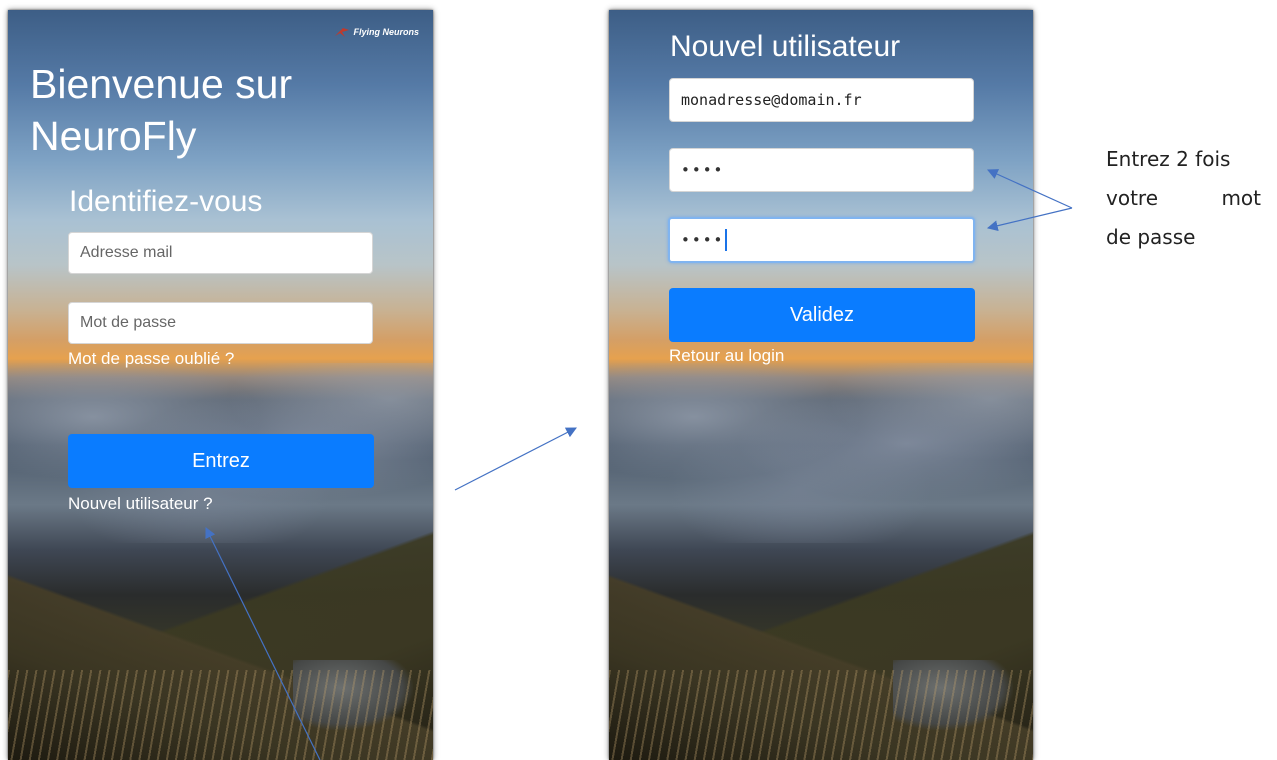 The image size is (1277, 760). What do you see at coordinates (263, 643) in the screenshot?
I see `new-user-pointer-arrow` at bounding box center [263, 643].